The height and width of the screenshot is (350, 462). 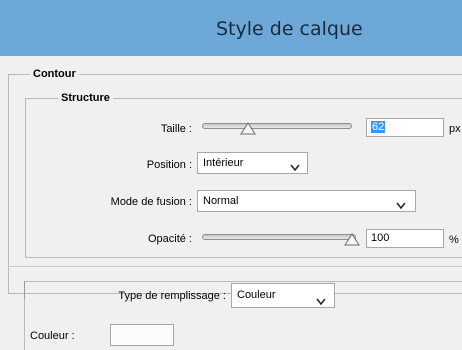 I want to click on window-title: Style de calque, so click(x=289, y=29).